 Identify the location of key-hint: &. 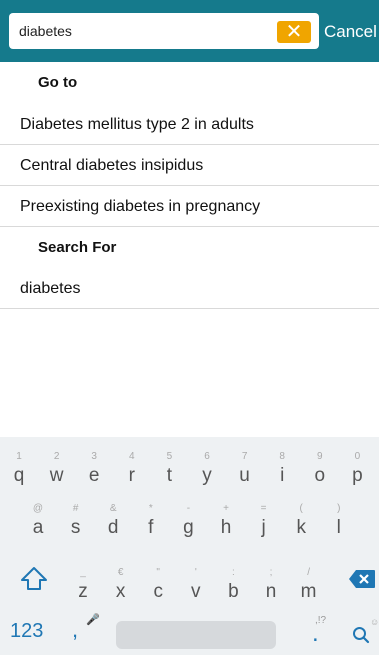
(113, 508).